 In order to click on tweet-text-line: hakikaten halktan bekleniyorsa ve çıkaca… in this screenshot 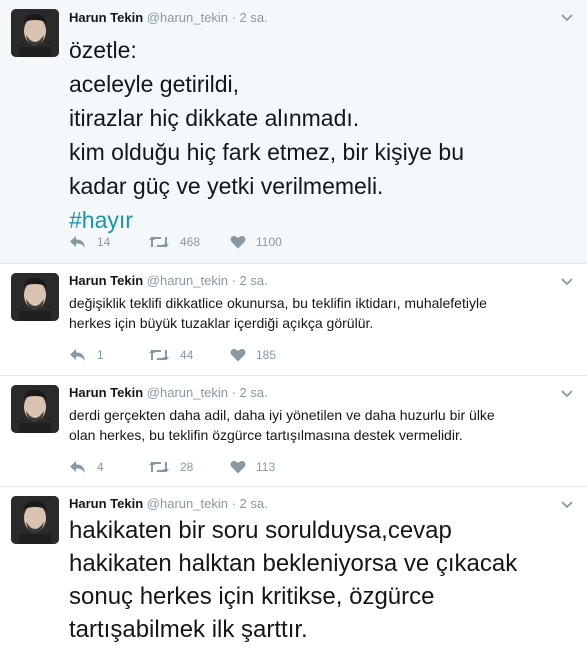, I will do `click(293, 563)`.